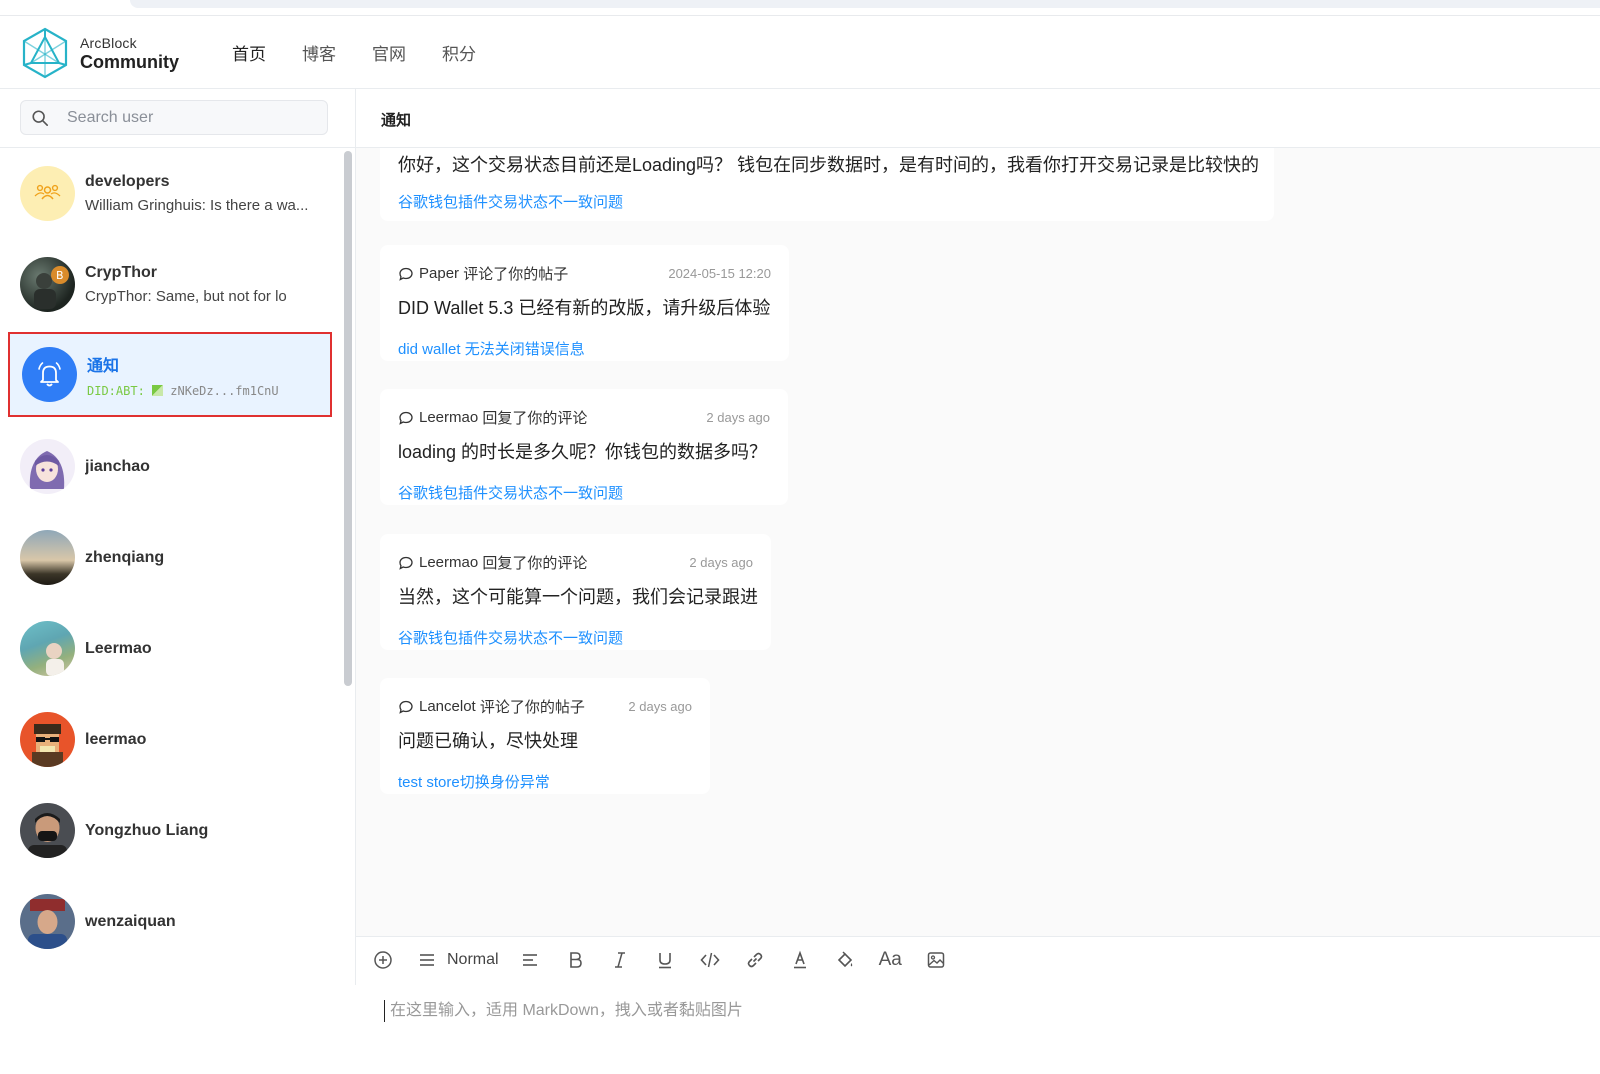 Image resolution: width=1600 pixels, height=1074 pixels. What do you see at coordinates (865, 4) in the screenshot?
I see `browser-address-bar` at bounding box center [865, 4].